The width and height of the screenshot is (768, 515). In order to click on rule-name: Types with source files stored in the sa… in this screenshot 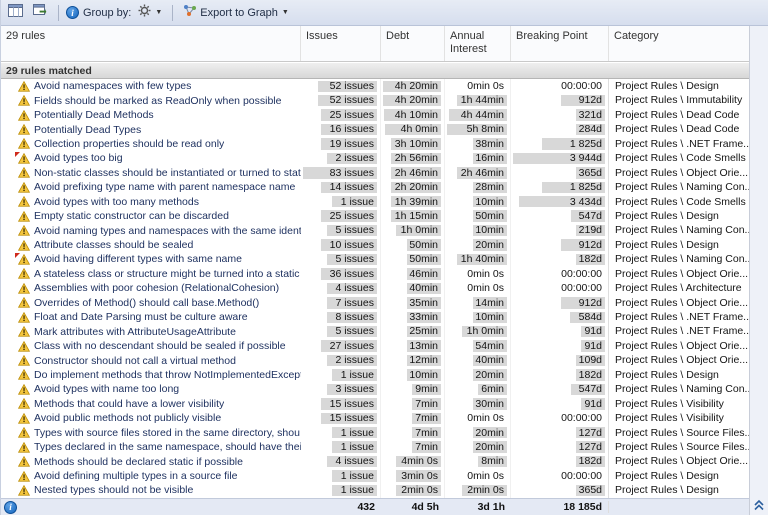, I will do `click(167, 433)`.